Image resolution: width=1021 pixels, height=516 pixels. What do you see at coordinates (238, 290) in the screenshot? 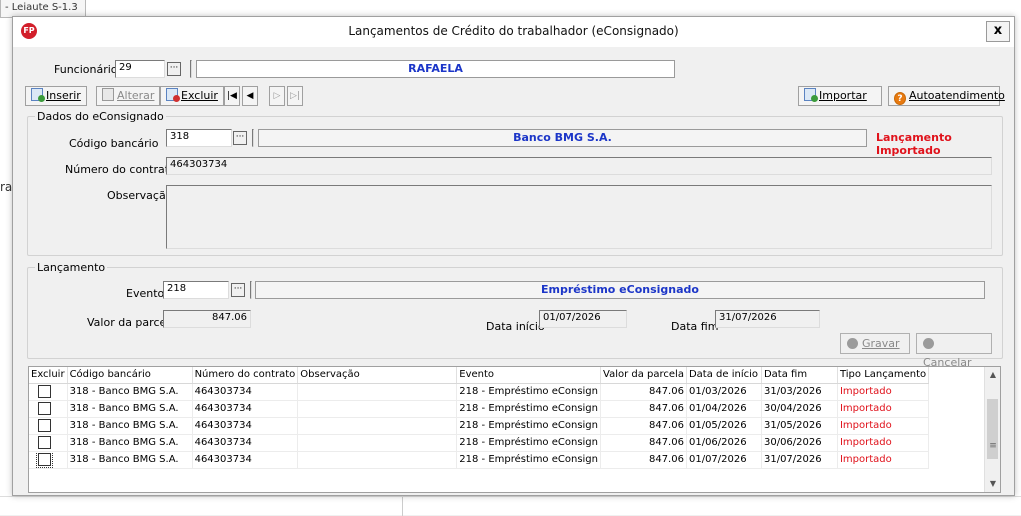
I see `evento-lookup-button: ···` at bounding box center [238, 290].